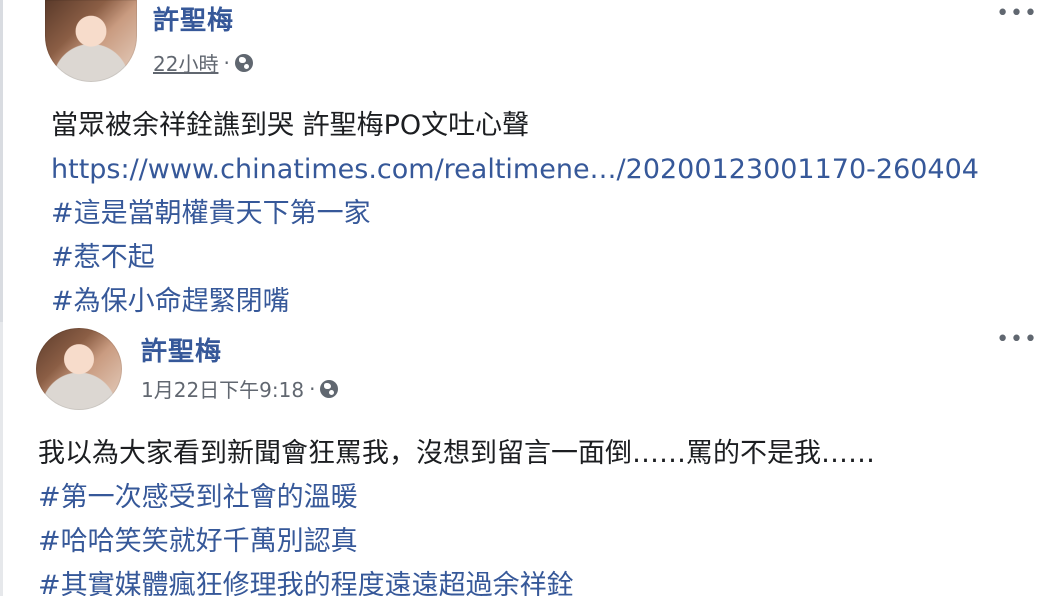 The width and height of the screenshot is (1060, 596). What do you see at coordinates (456, 580) in the screenshot?
I see `hashtag-link: #其實媒體瘋狂修理我的程度遠遠超過余祥銓` at bounding box center [456, 580].